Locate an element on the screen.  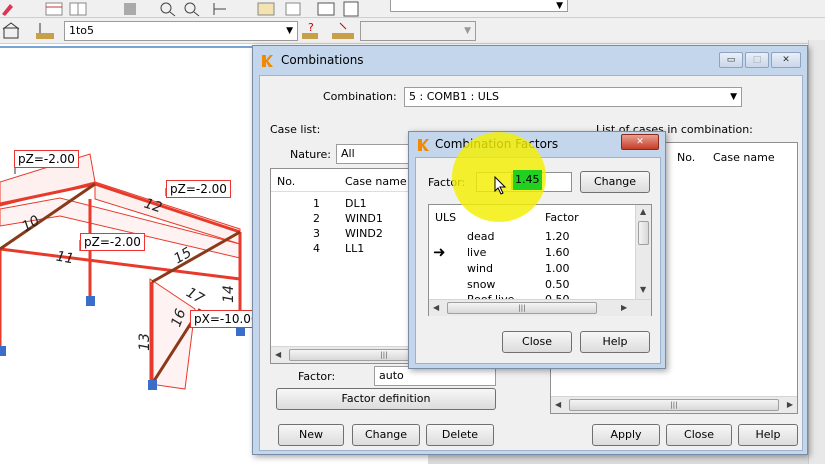
close-dialog-button: ✕ is located at coordinates (640, 142).